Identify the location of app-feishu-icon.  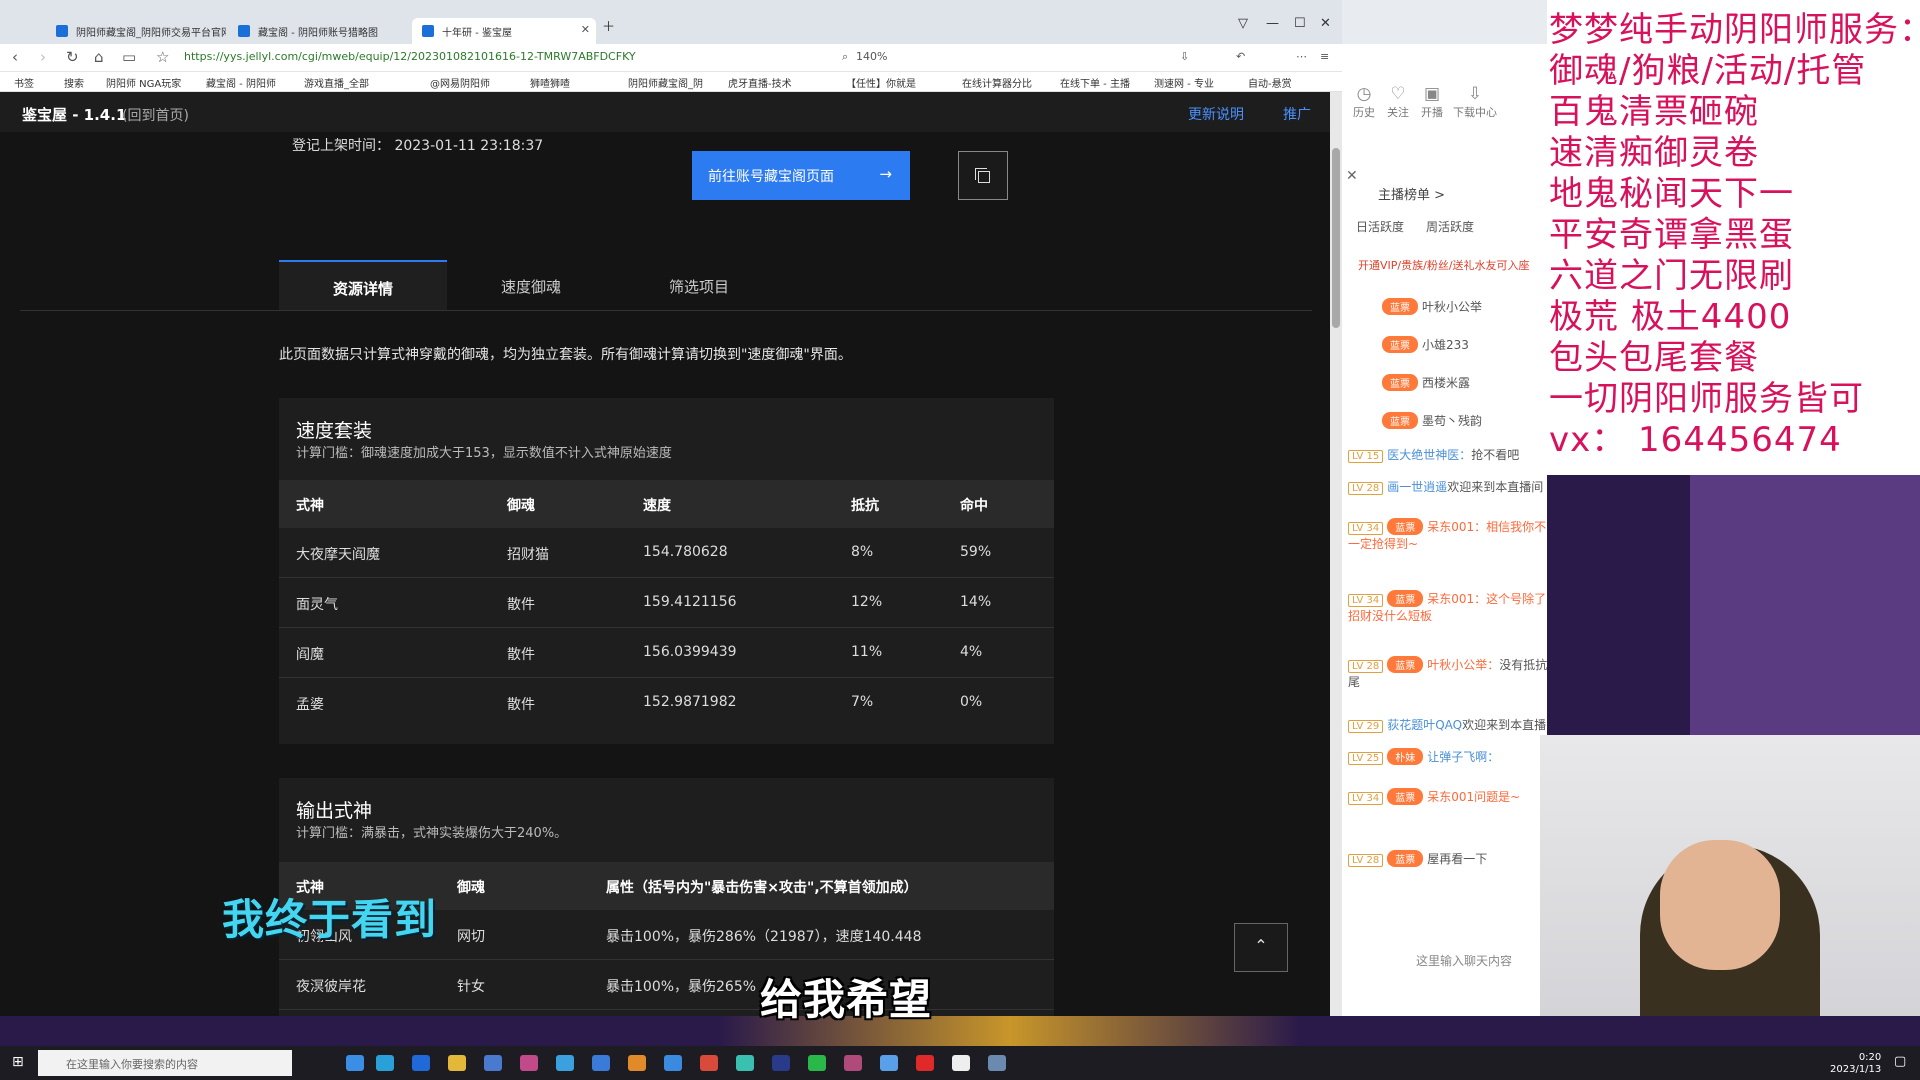
(673, 1063).